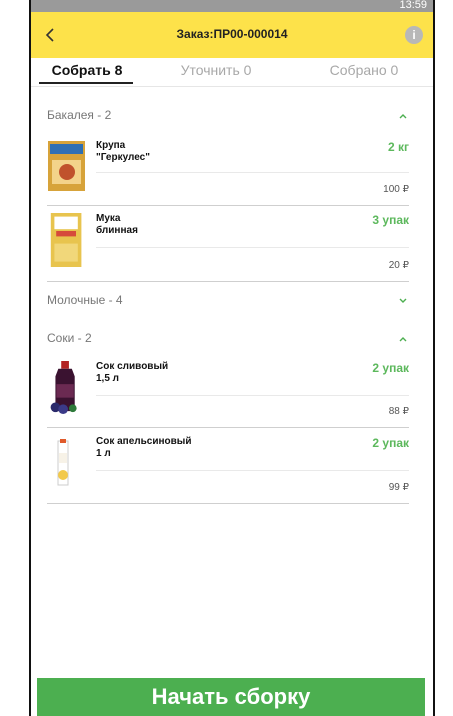 The width and height of the screenshot is (453, 716). I want to click on info-icon: i, so click(414, 35).